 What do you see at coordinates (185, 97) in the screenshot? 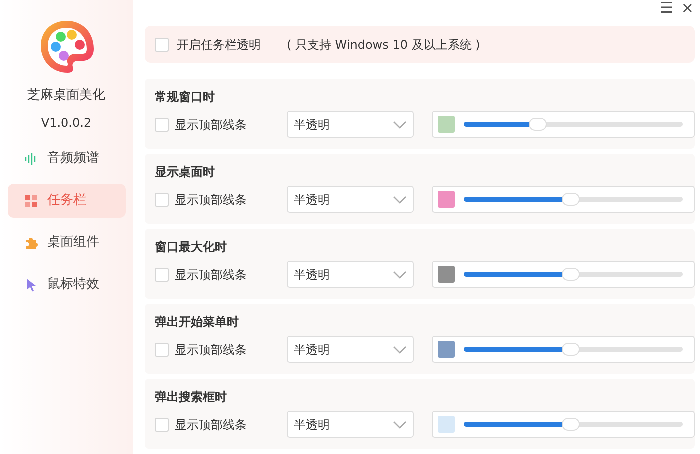
I see `section-title: 常规窗口时` at bounding box center [185, 97].